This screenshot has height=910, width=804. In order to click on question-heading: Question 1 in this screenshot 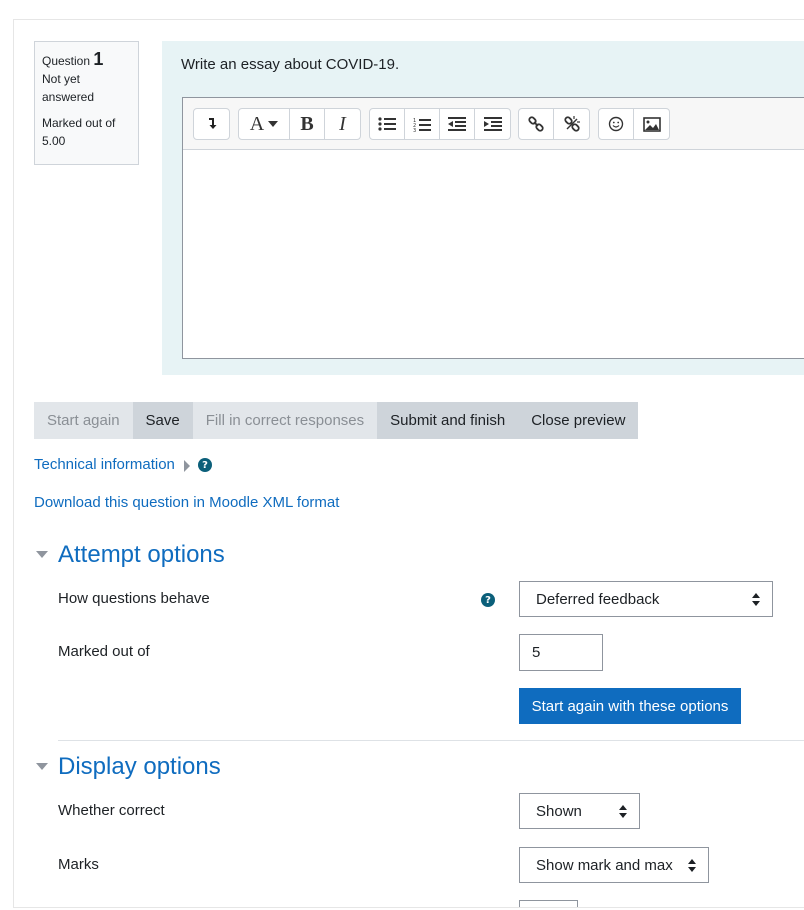, I will do `click(86, 60)`.